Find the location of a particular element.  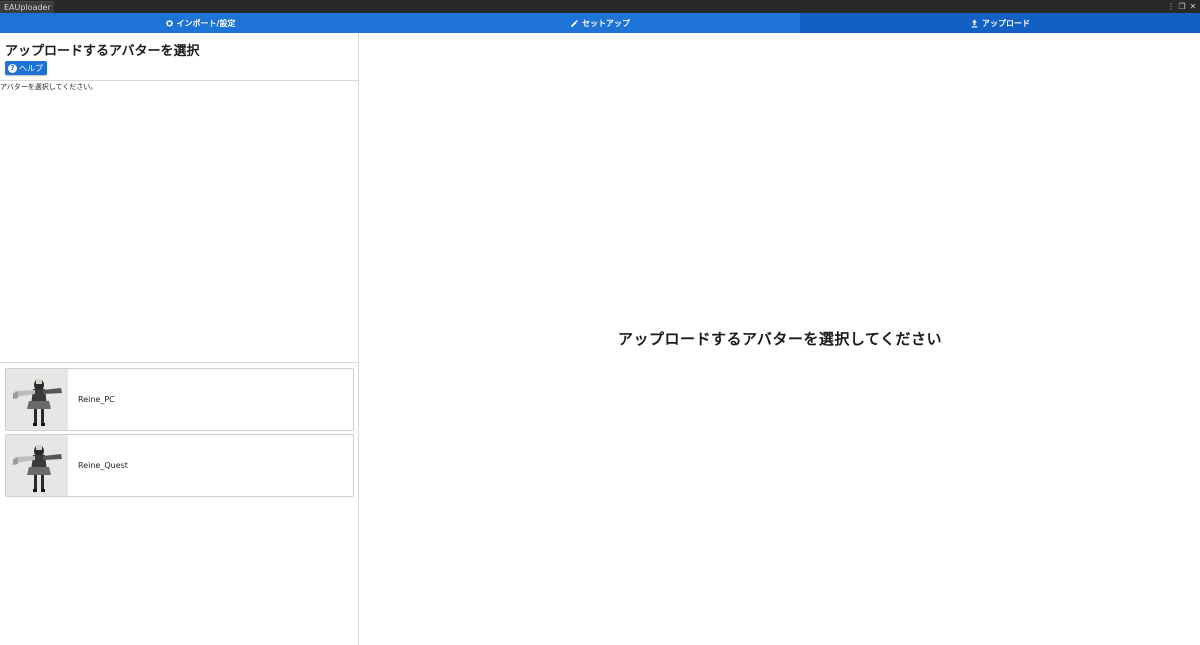

main-tab-bar: インポート/設定 セットアップ アップロード is located at coordinates (600, 23).